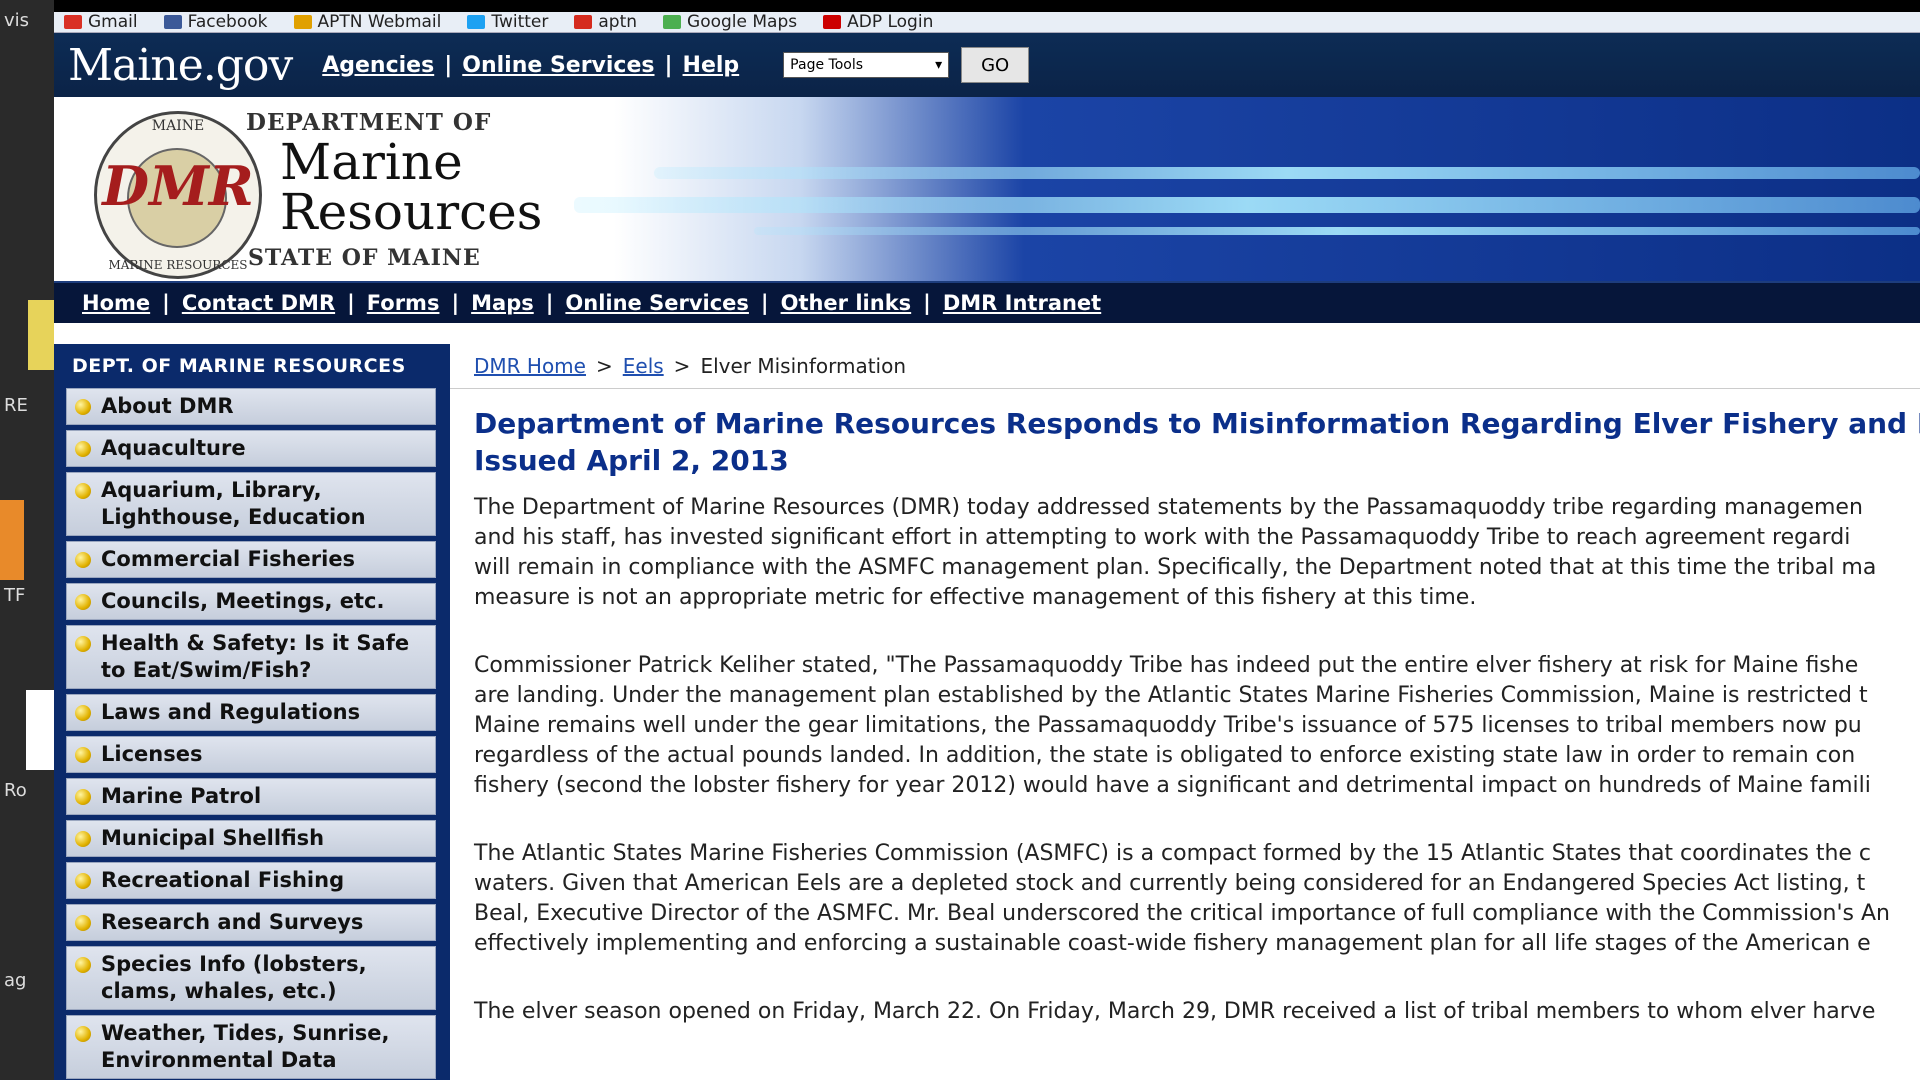 The width and height of the screenshot is (1920, 1080). What do you see at coordinates (233, 503) in the screenshot?
I see `sidebar-item-label: Aquarium, Library, Lighthouse, Education` at bounding box center [233, 503].